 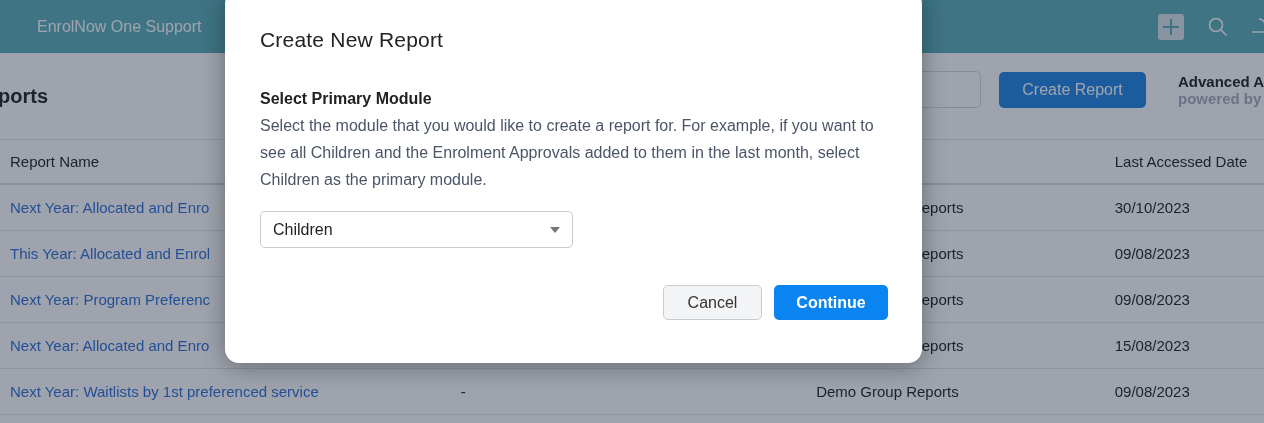 What do you see at coordinates (1152, 345) in the screenshot?
I see `table-cell: 15/08/2023` at bounding box center [1152, 345].